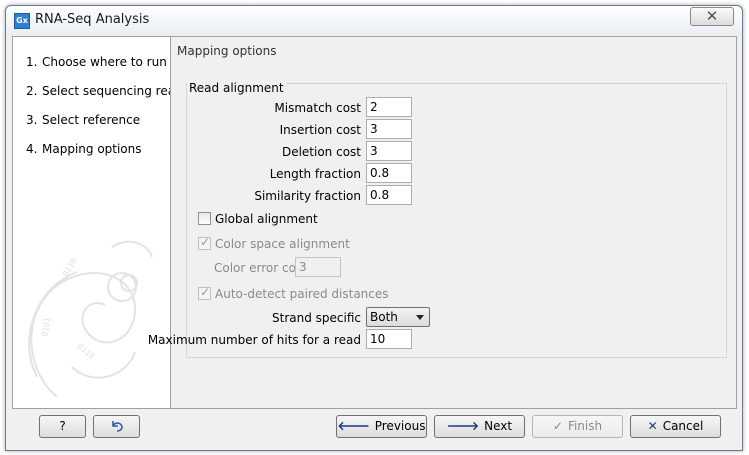 This screenshot has height=455, width=749. What do you see at coordinates (384, 317) in the screenshot?
I see `strand-specific-value: Both` at bounding box center [384, 317].